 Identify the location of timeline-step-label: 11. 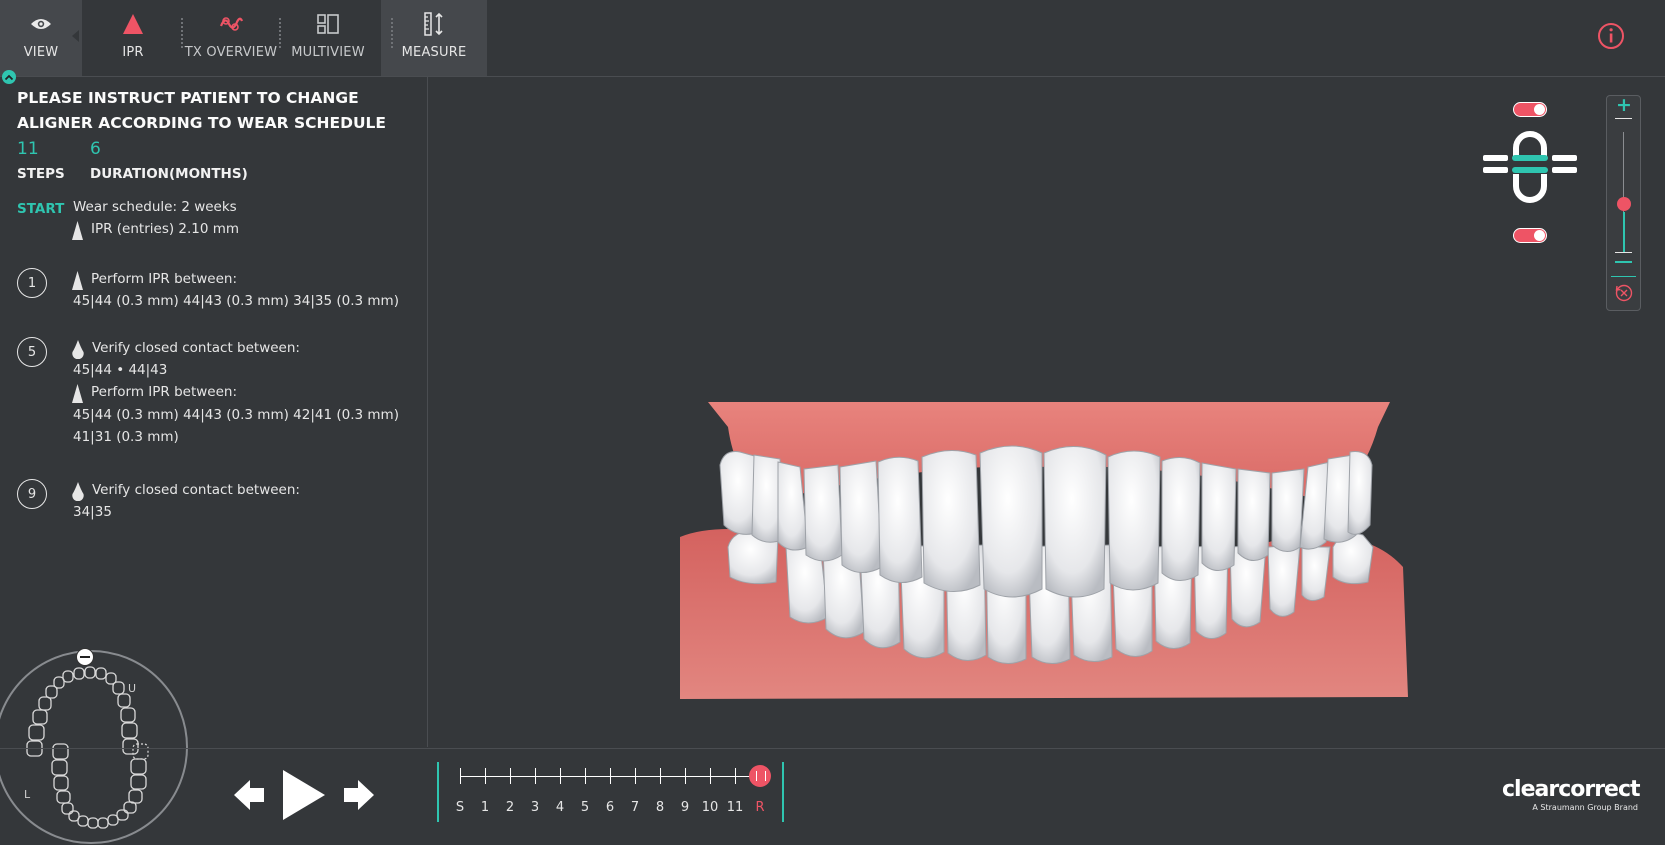
(735, 807).